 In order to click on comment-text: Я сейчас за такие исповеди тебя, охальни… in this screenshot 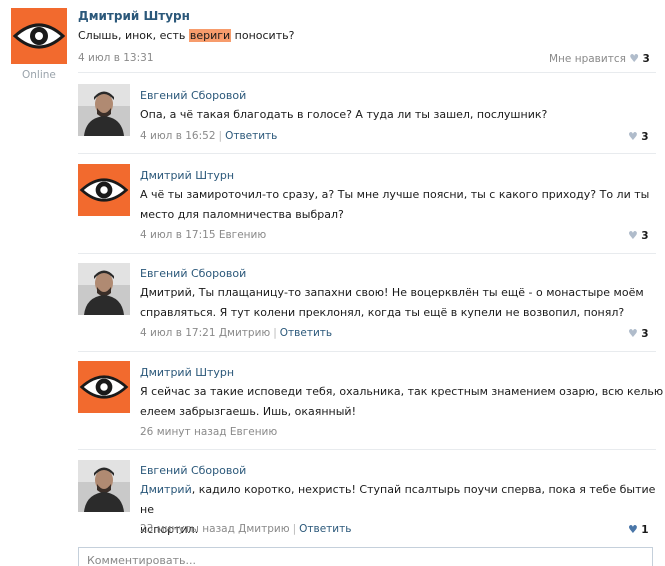, I will do `click(402, 401)`.